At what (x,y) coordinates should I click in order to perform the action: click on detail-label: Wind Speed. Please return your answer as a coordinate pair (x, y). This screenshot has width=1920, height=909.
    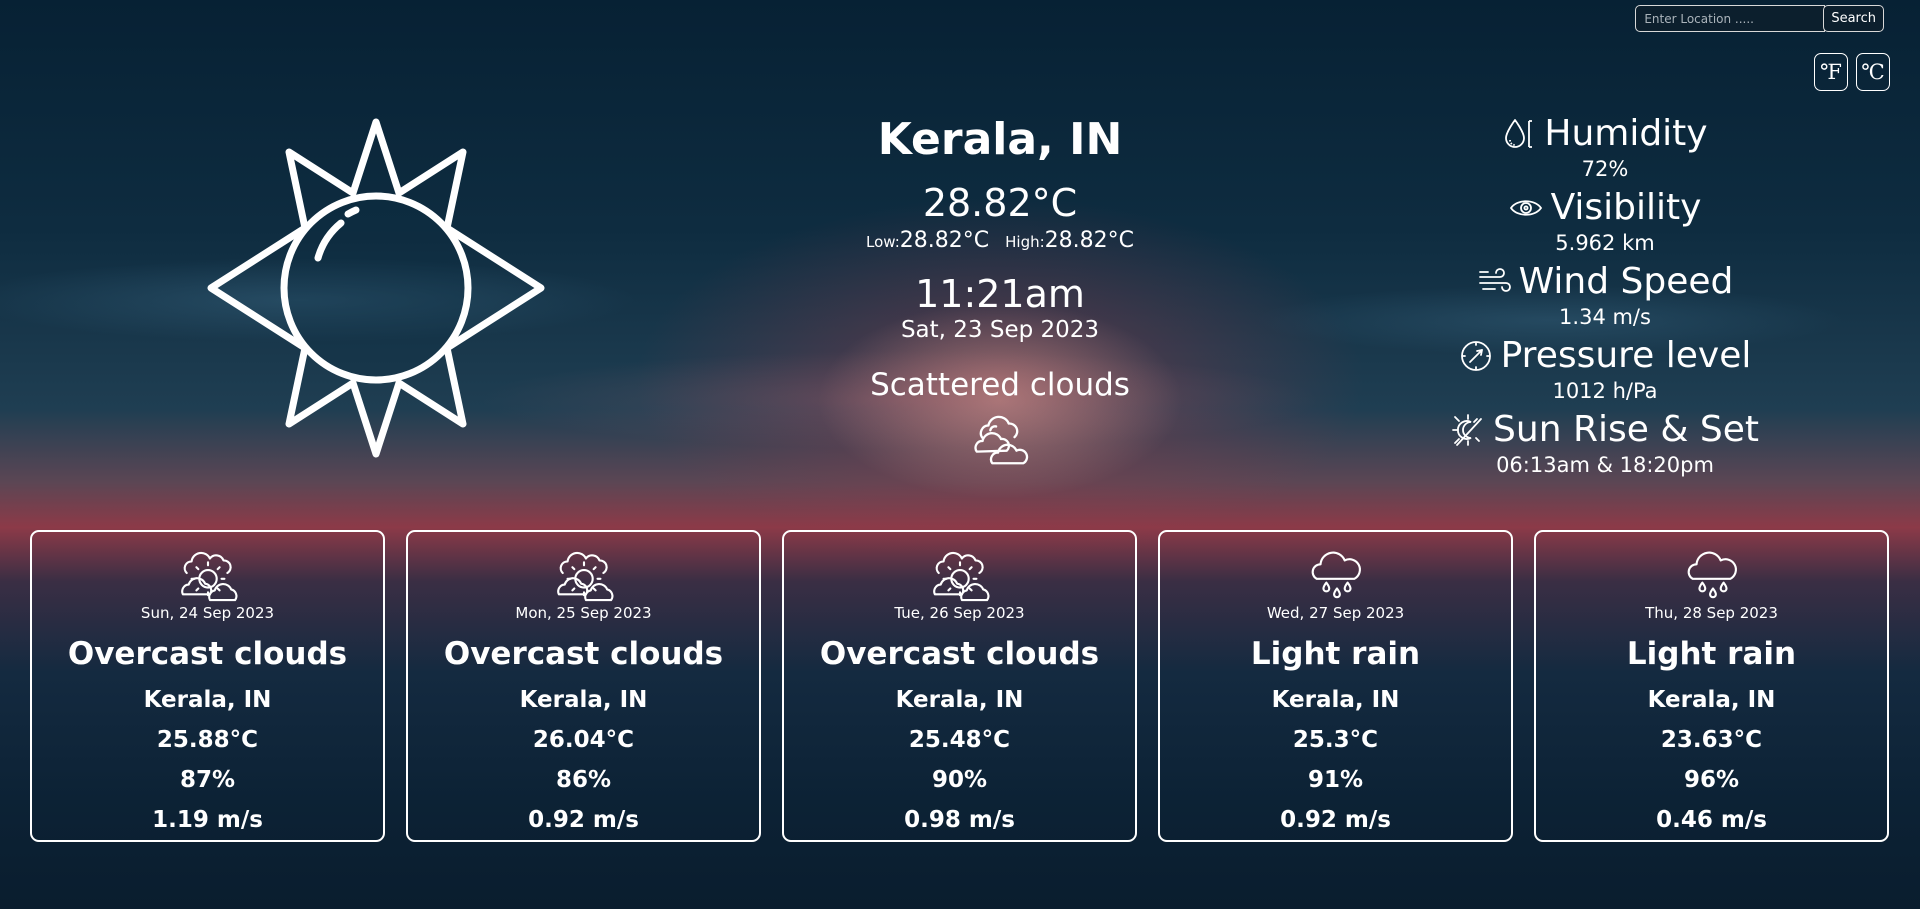
    Looking at the image, I should click on (1626, 281).